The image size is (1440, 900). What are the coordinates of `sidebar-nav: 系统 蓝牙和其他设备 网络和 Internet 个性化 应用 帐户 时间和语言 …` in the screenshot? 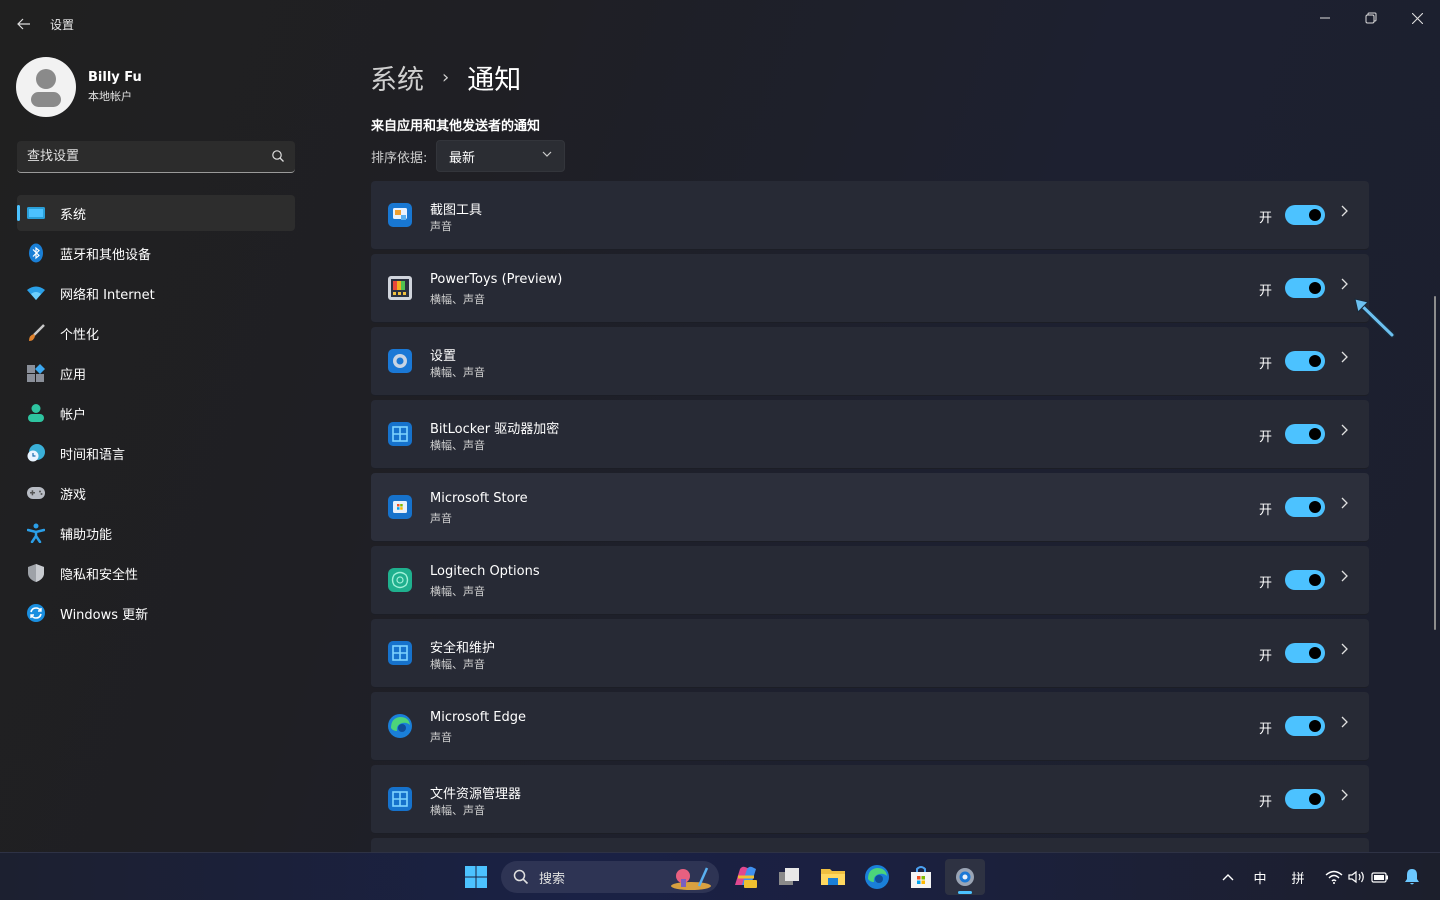 It's located at (156, 415).